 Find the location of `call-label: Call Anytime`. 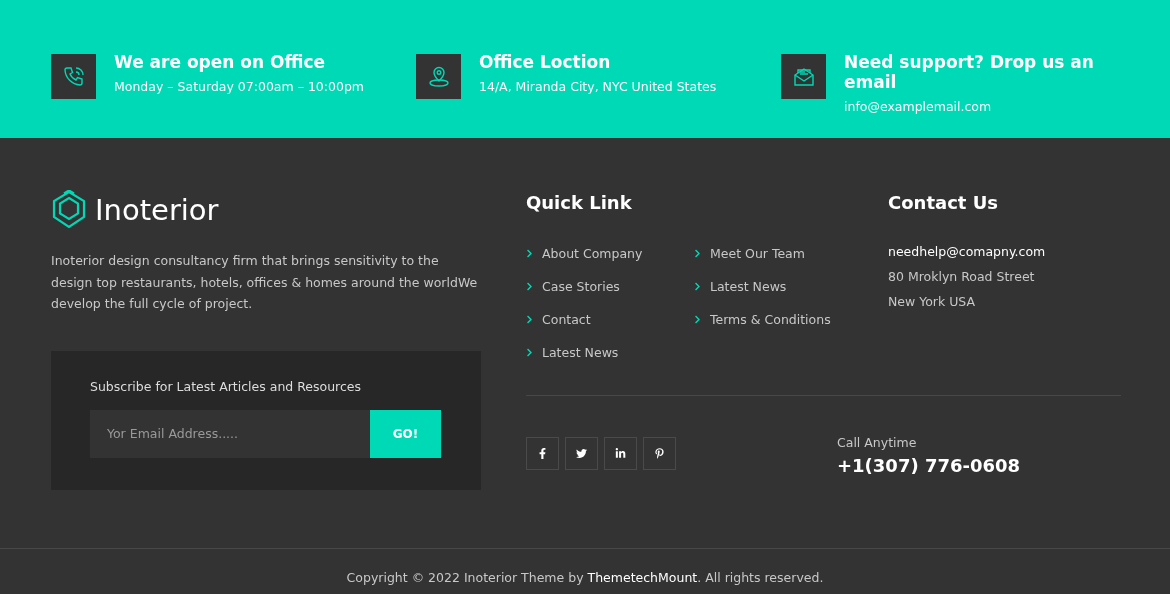

call-label: Call Anytime is located at coordinates (877, 442).